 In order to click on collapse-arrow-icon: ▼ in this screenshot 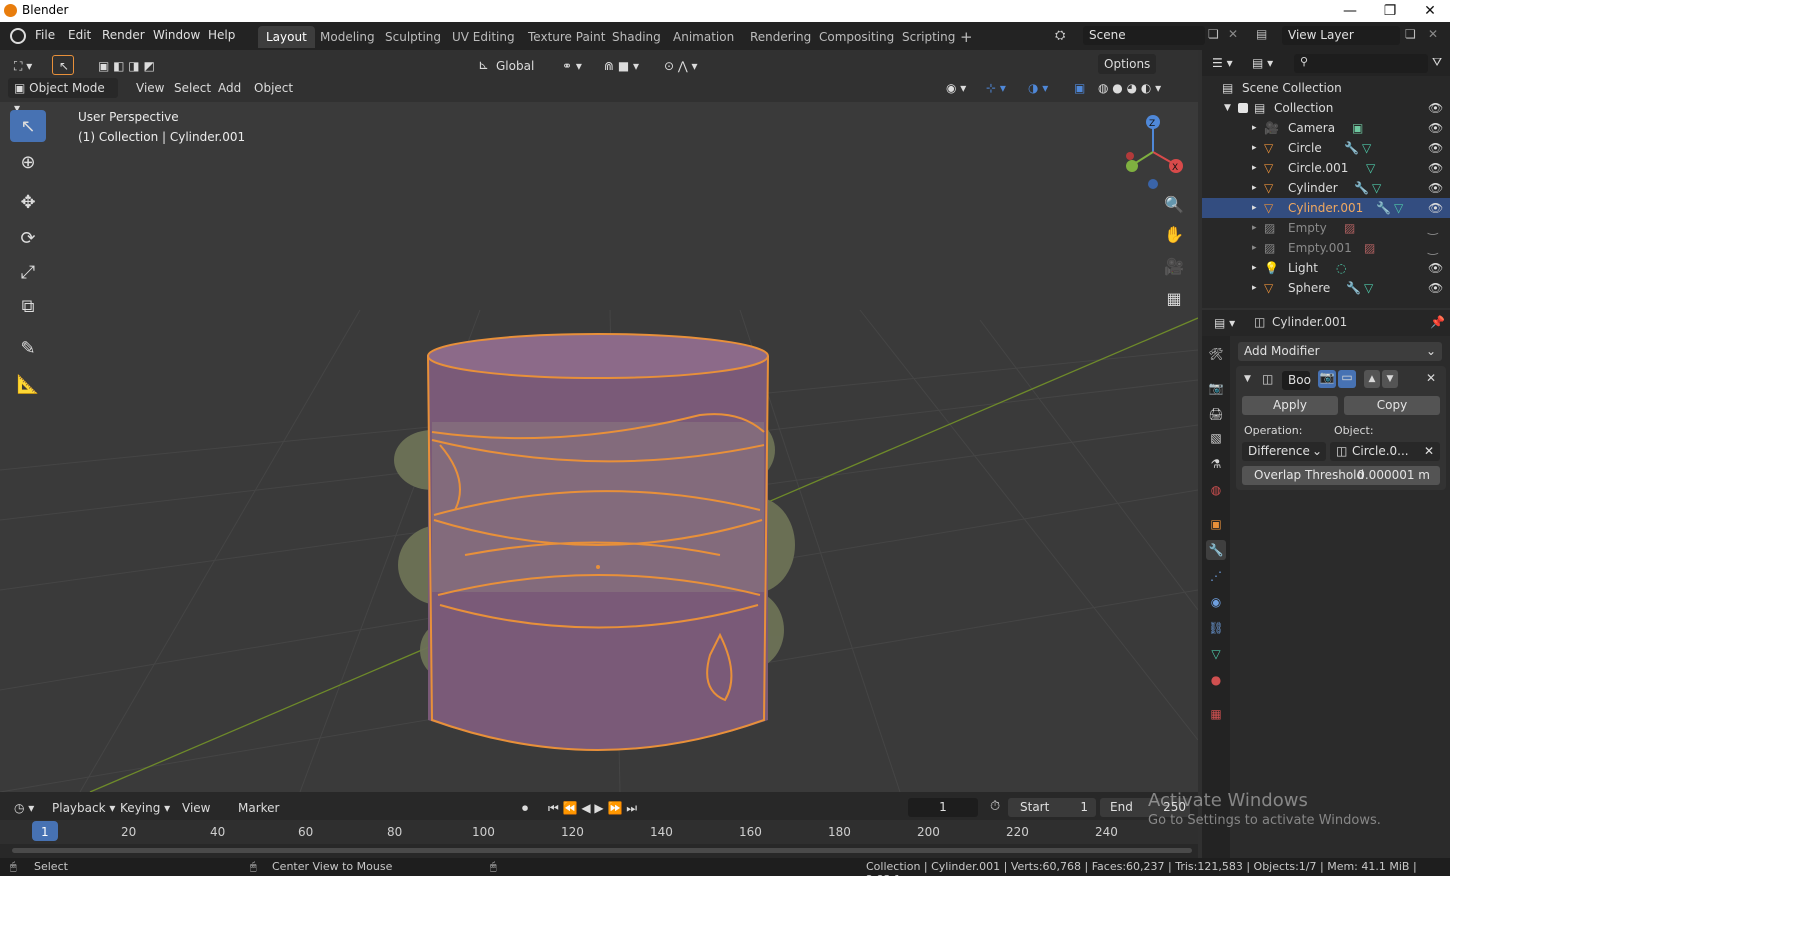, I will do `click(1247, 379)`.